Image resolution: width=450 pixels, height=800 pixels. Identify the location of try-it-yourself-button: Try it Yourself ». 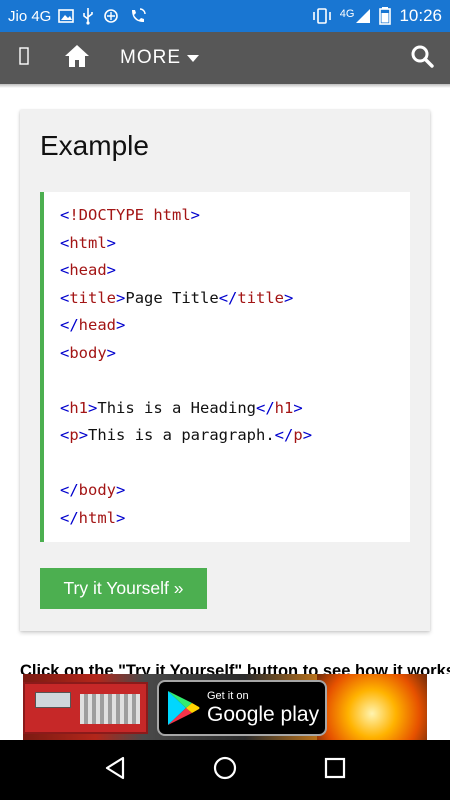
(123, 588).